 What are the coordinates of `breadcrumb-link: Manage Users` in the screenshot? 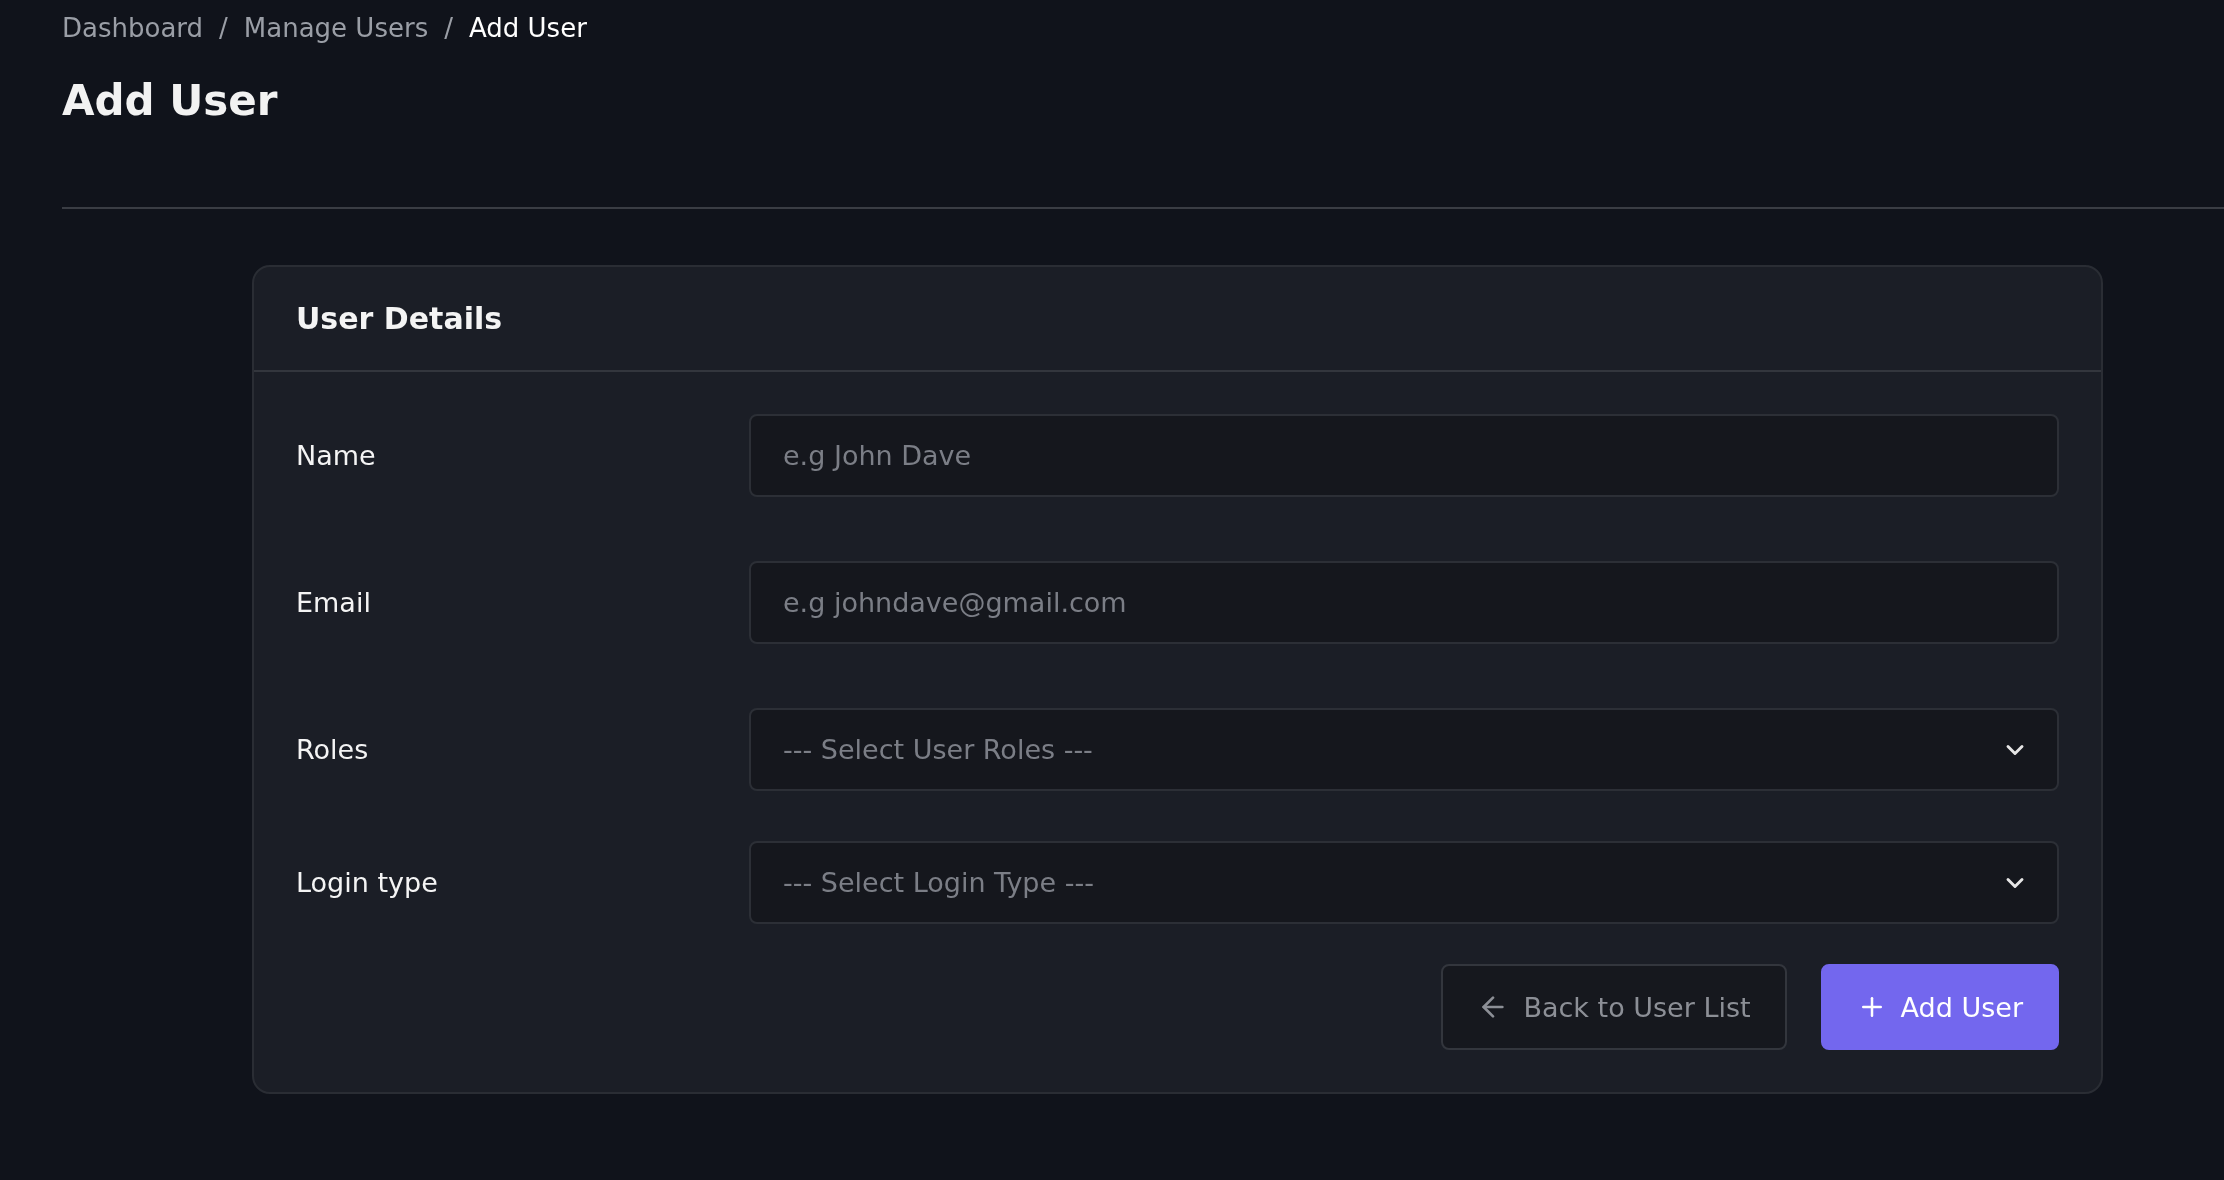 It's located at (336, 28).